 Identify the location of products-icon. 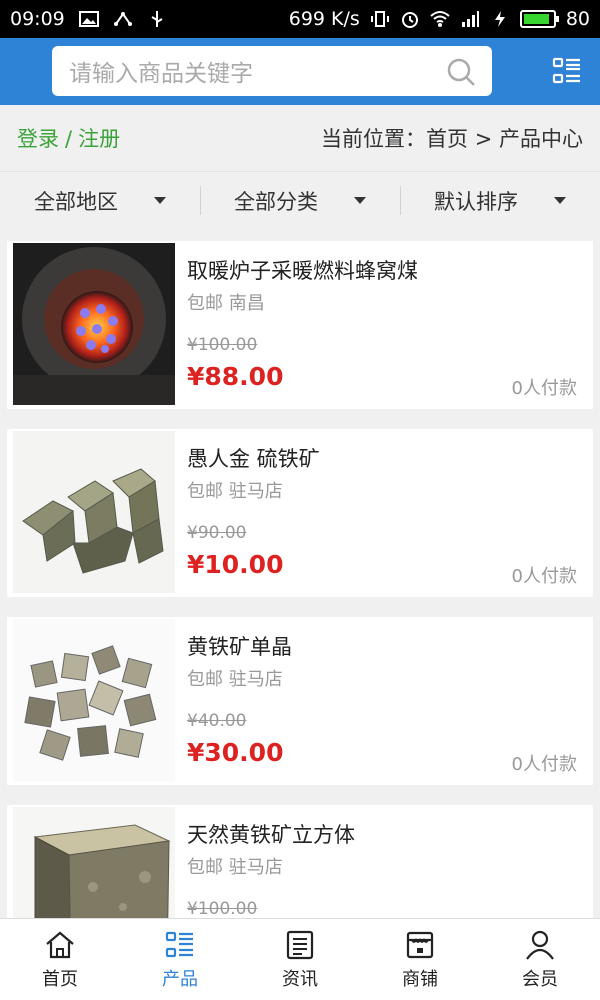
(179, 944).